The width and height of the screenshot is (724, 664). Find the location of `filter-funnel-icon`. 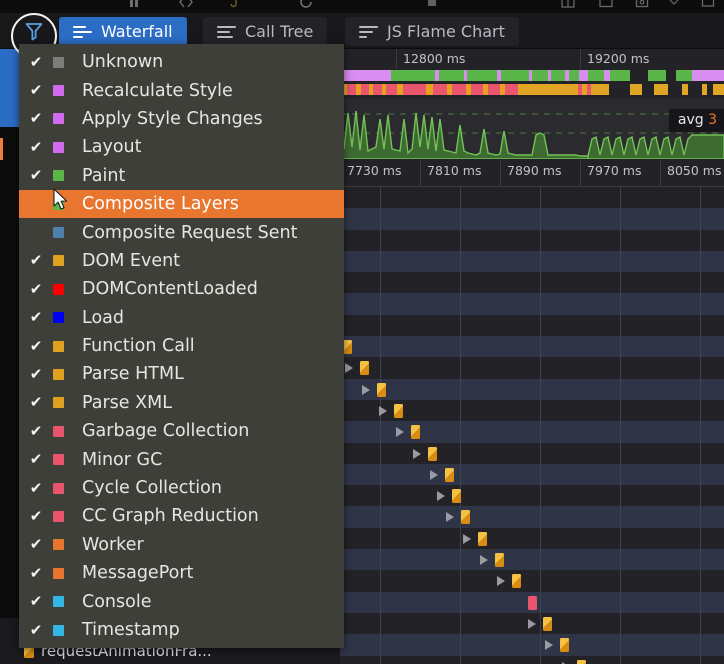

filter-funnel-icon is located at coordinates (34, 31).